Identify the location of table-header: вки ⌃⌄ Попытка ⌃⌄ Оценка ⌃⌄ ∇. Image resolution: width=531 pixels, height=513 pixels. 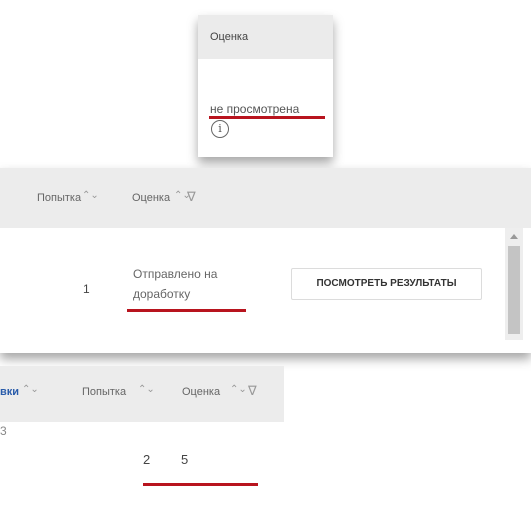
(142, 394).